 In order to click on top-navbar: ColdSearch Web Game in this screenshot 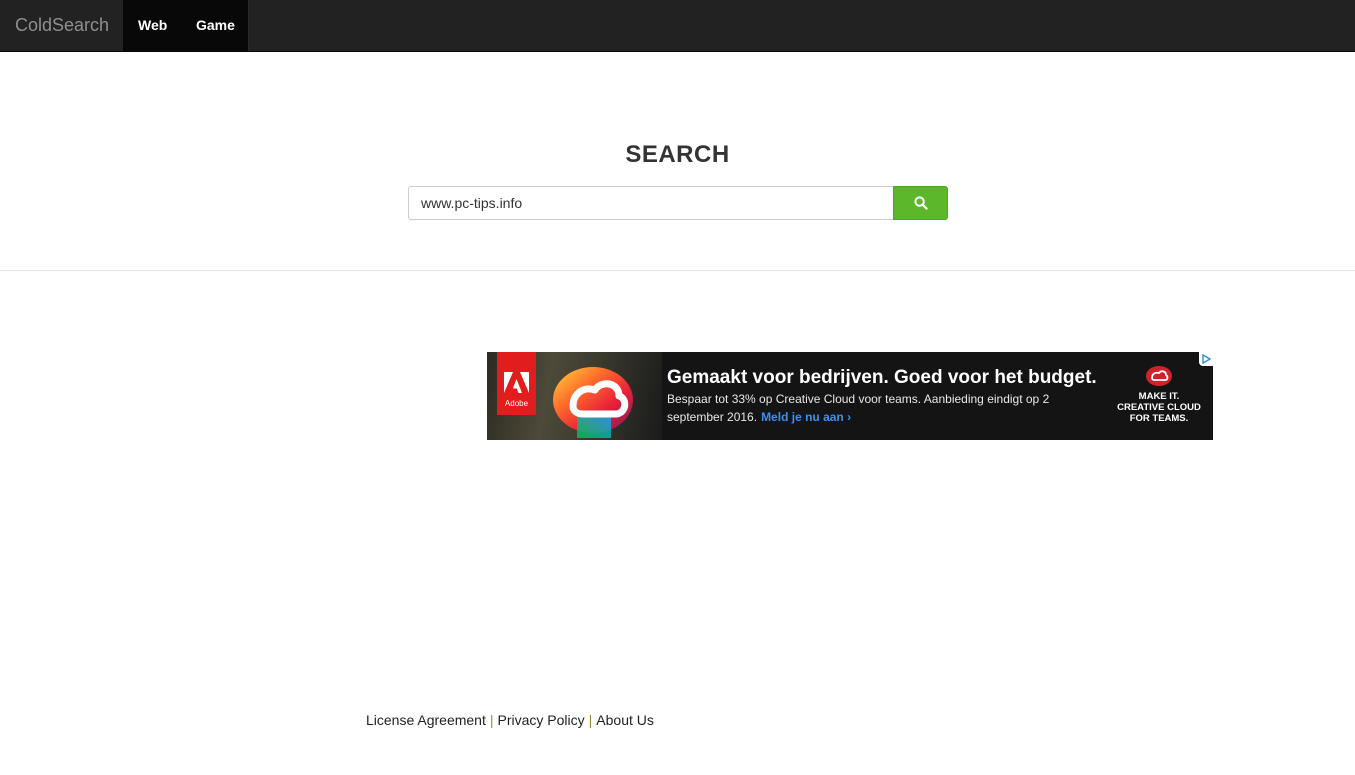, I will do `click(677, 26)`.